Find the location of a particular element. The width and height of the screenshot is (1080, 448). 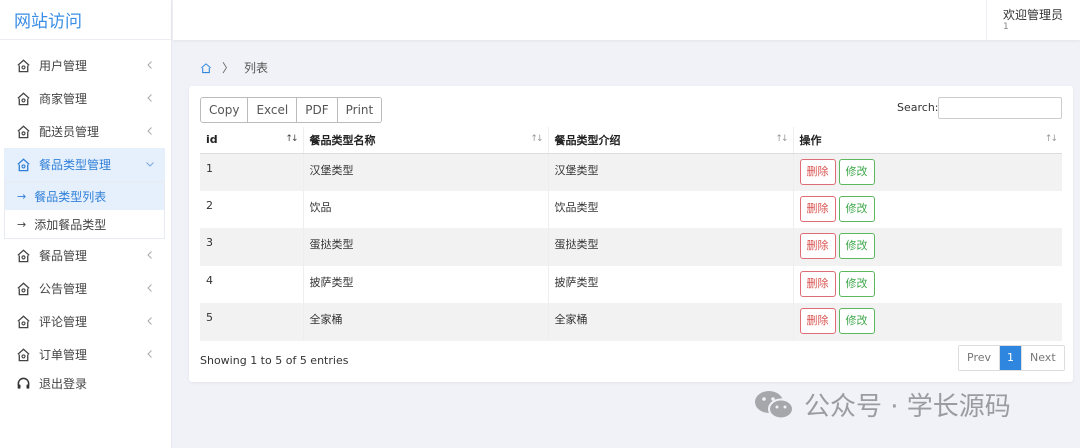

sidebar-item-comments: 评论管理 is located at coordinates (85, 321).